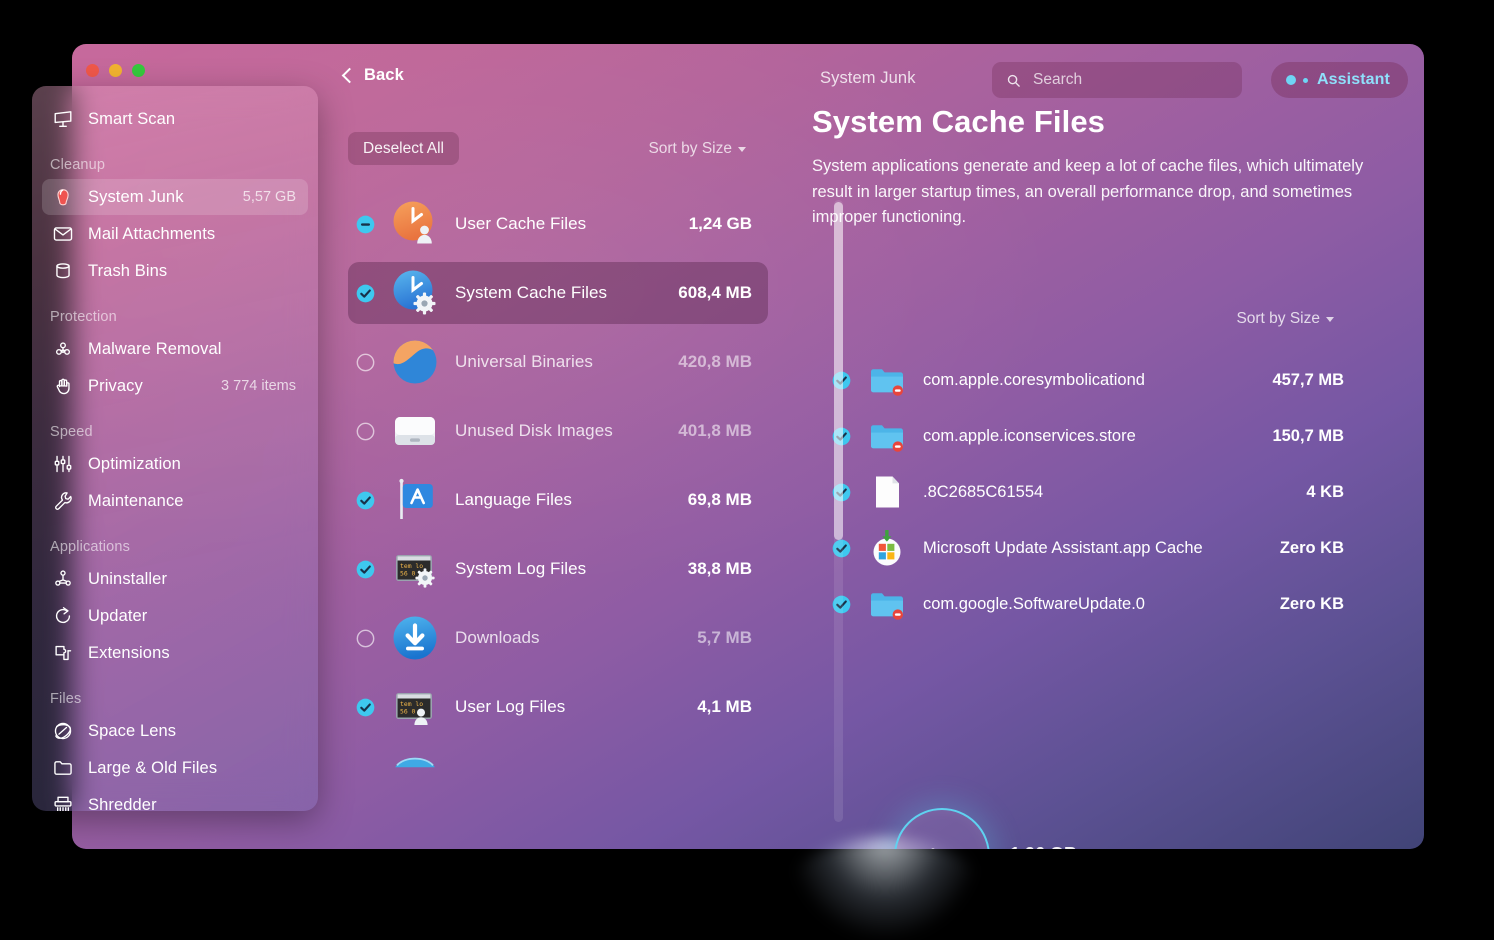 The image size is (1494, 940). Describe the element at coordinates (132, 118) in the screenshot. I see `sidebar-item-label: Smart Scan` at that location.